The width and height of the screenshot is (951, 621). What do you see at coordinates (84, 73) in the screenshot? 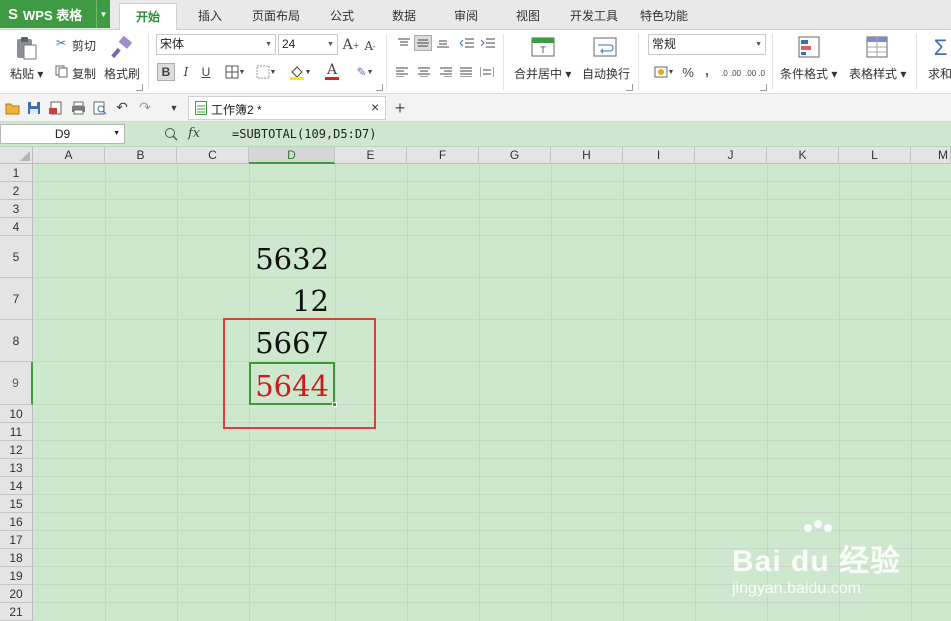
I see `copy-button: 复制` at bounding box center [84, 73].